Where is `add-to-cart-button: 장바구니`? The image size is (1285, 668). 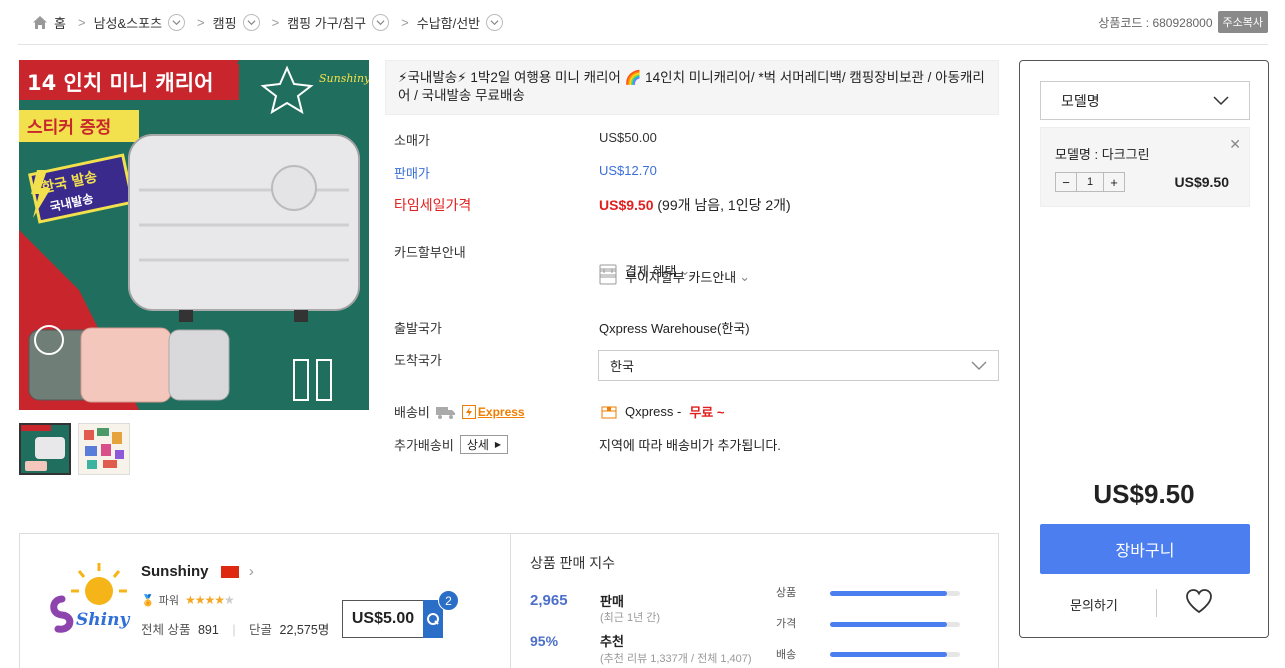 add-to-cart-button: 장바구니 is located at coordinates (1145, 549).